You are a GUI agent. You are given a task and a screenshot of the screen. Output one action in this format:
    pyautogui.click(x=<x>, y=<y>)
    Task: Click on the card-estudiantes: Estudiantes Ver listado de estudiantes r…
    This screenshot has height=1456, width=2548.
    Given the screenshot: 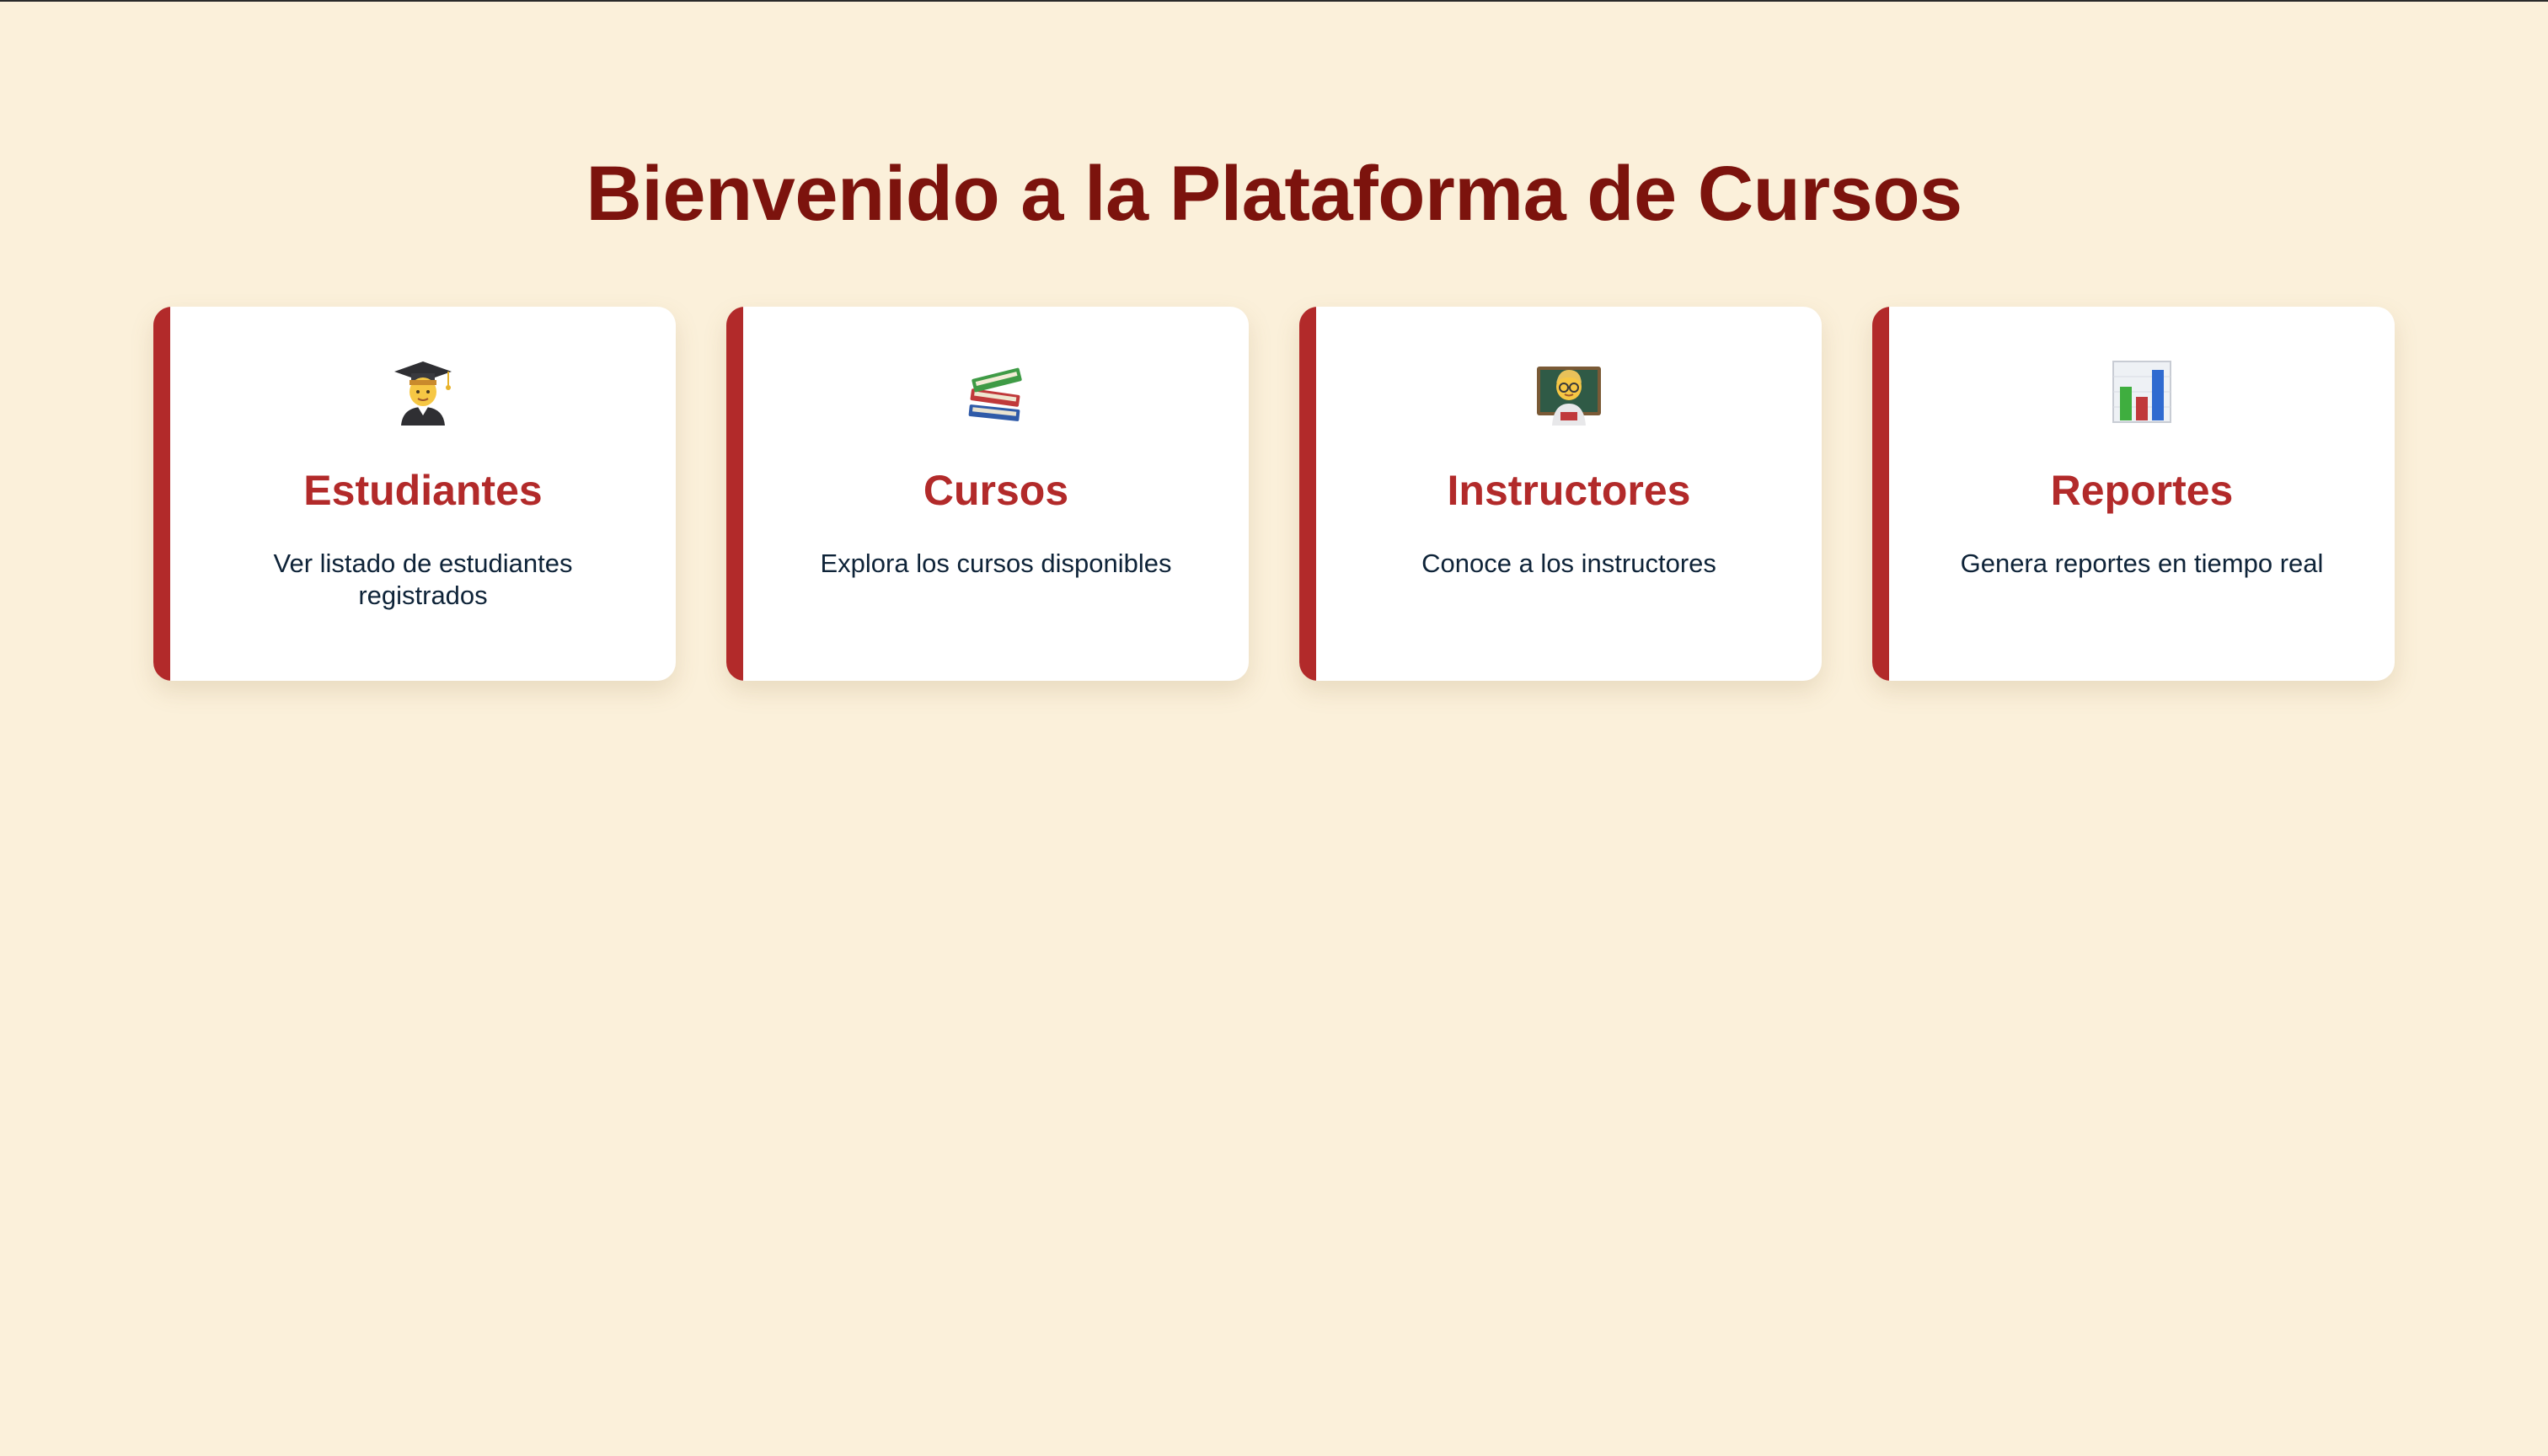 What is the action you would take?
    pyautogui.click(x=414, y=494)
    